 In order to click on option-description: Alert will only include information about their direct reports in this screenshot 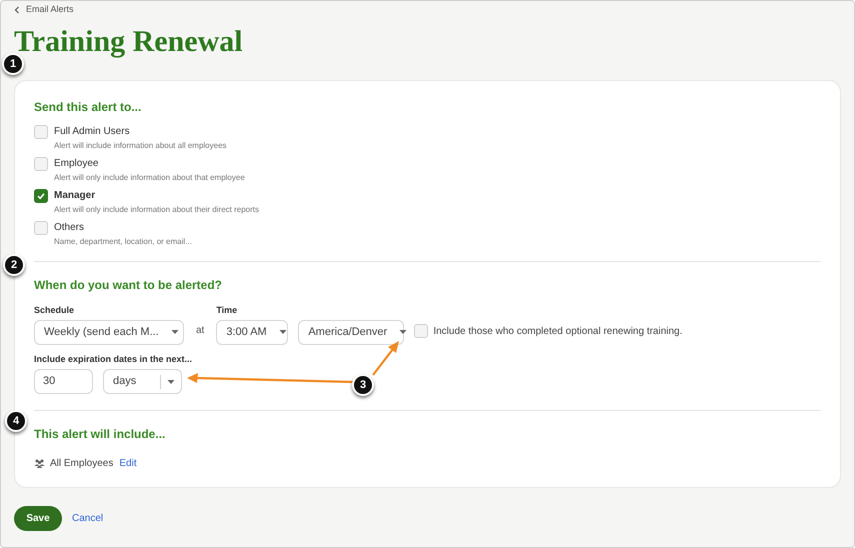, I will do `click(156, 210)`.